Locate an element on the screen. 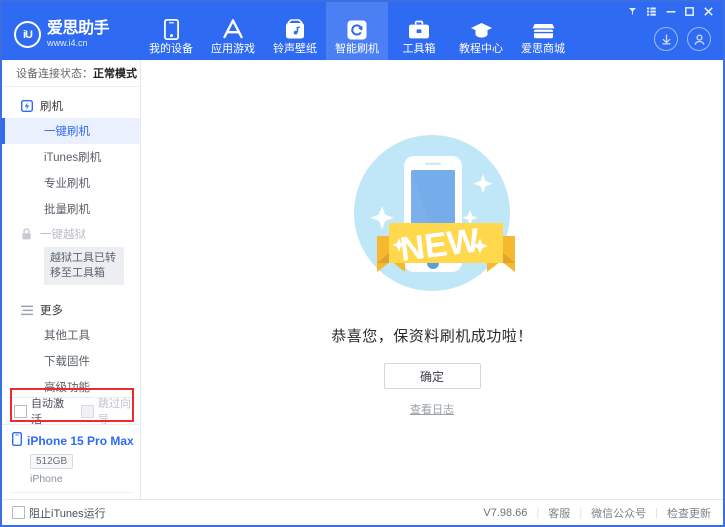 The image size is (725, 527). checkbox-label: 自动激活 is located at coordinates (47, 412).